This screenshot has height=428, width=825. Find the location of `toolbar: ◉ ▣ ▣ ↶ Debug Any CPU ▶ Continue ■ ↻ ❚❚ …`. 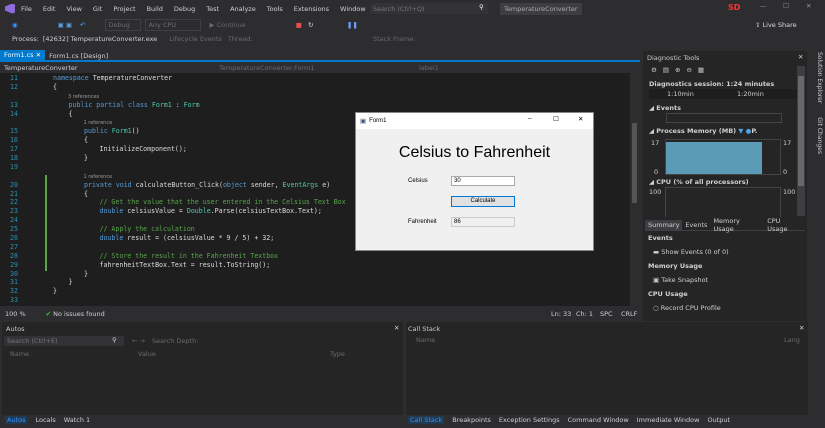

toolbar: ◉ ▣ ▣ ↶ Debug Any CPU ▶ Continue ■ ↻ ❚❚ … is located at coordinates (412, 24).